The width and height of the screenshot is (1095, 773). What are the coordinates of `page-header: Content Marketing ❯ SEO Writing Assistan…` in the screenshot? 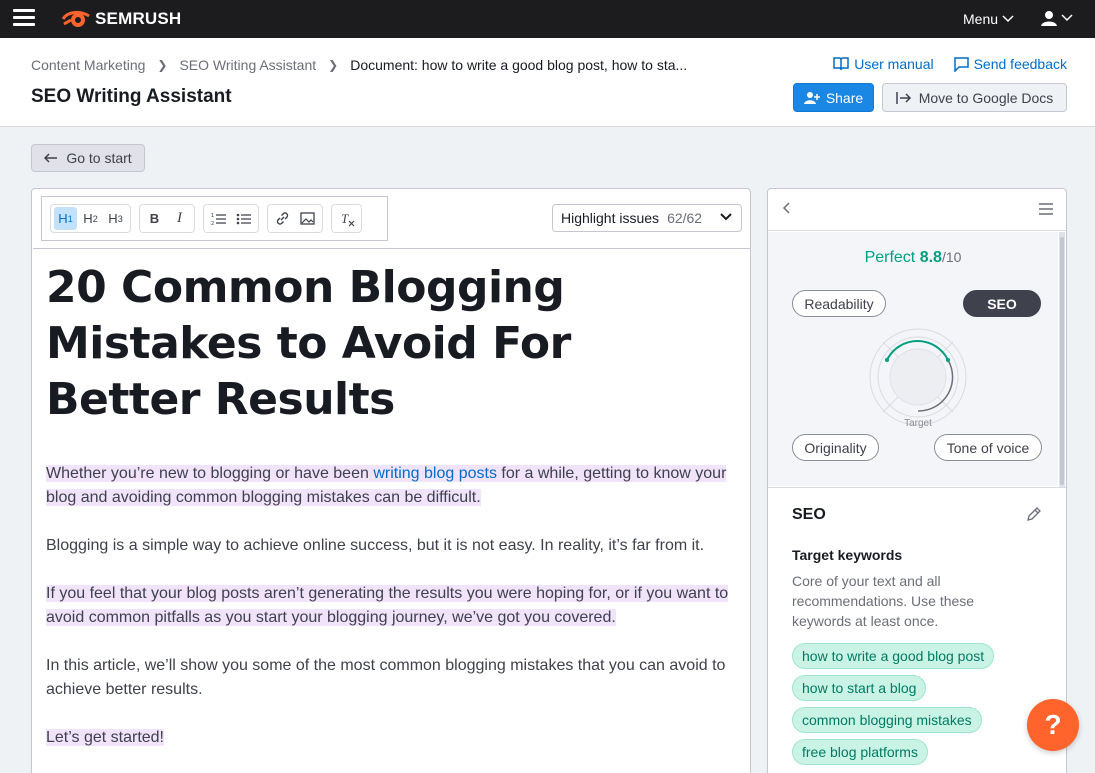 It's located at (547, 82).